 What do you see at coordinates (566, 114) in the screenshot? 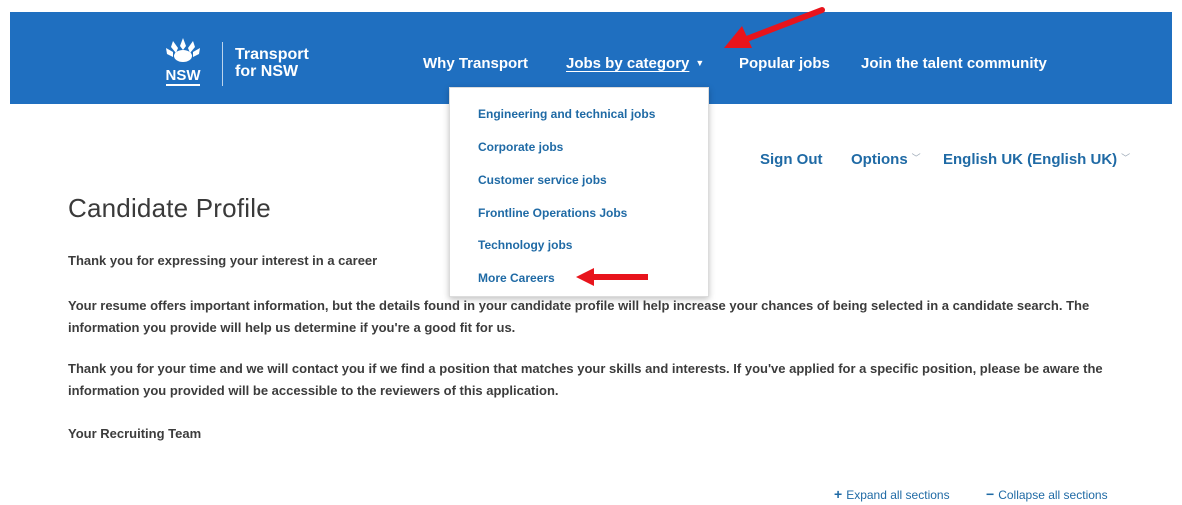
I see `dropdown-item-engineering: Engineering and technical jobs` at bounding box center [566, 114].